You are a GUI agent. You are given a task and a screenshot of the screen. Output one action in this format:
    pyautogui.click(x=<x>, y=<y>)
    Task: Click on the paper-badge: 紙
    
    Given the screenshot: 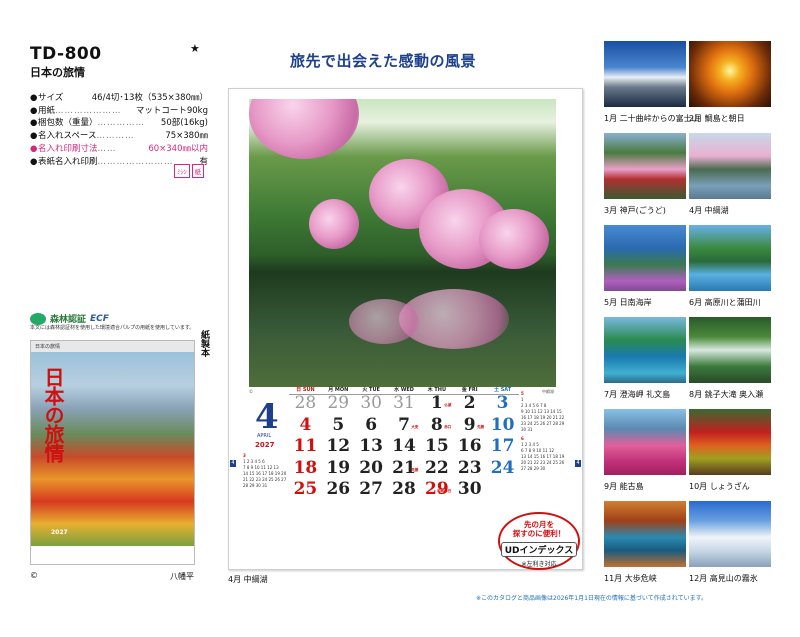 What is the action you would take?
    pyautogui.click(x=198, y=171)
    